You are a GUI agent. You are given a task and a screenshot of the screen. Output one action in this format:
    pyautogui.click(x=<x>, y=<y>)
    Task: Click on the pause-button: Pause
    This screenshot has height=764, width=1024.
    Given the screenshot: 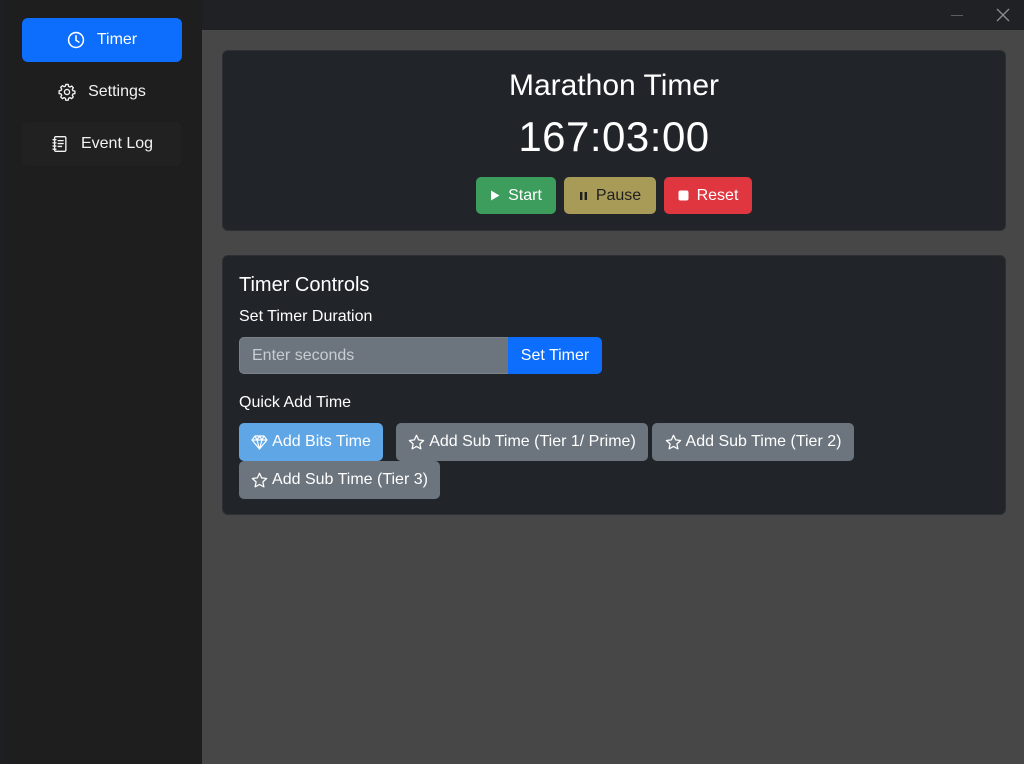 What is the action you would take?
    pyautogui.click(x=610, y=195)
    